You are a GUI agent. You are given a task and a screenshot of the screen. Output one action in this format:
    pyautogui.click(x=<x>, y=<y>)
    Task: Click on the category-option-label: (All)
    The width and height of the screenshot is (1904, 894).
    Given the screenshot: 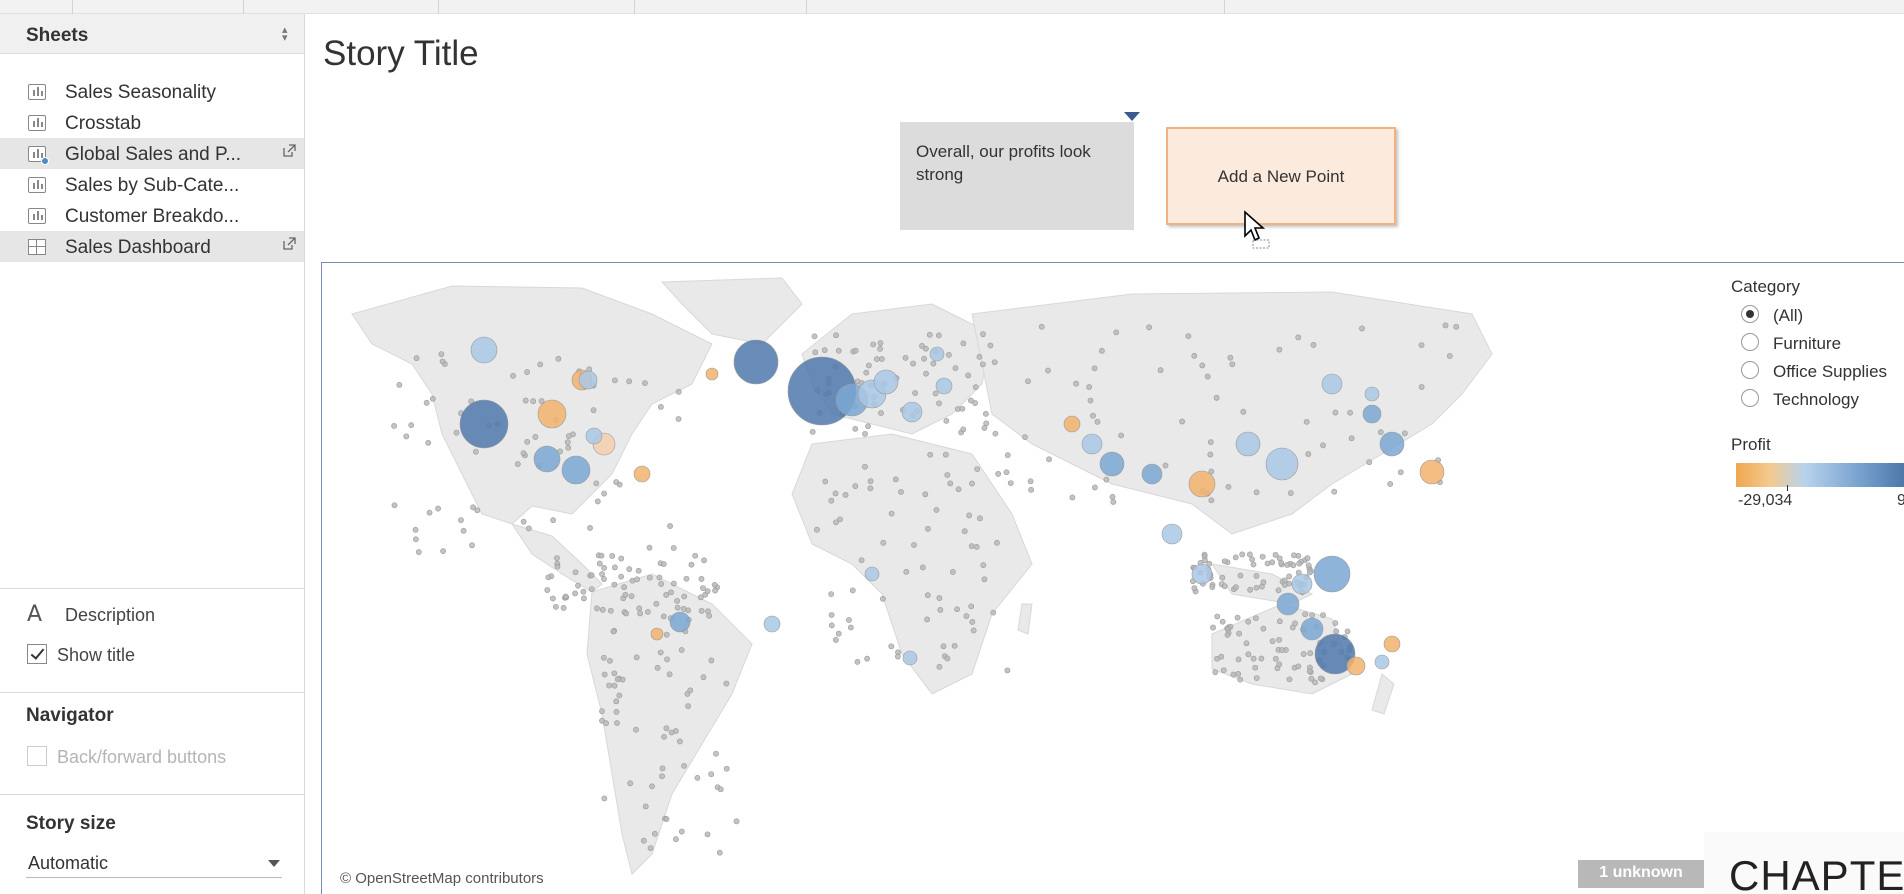 What is the action you would take?
    pyautogui.click(x=1788, y=316)
    